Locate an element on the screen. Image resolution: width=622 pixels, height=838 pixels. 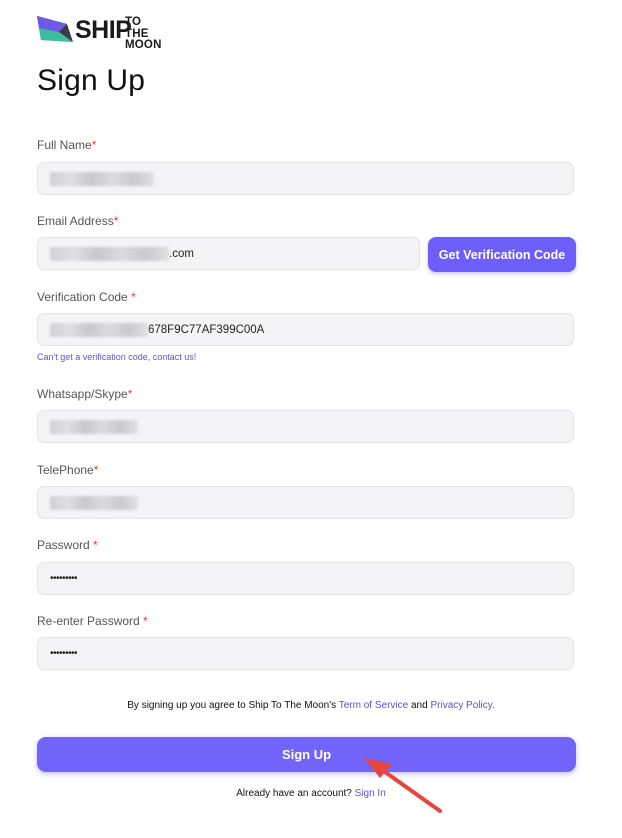
reenter-password-label: Re-enter Password * is located at coordinates (92, 621).